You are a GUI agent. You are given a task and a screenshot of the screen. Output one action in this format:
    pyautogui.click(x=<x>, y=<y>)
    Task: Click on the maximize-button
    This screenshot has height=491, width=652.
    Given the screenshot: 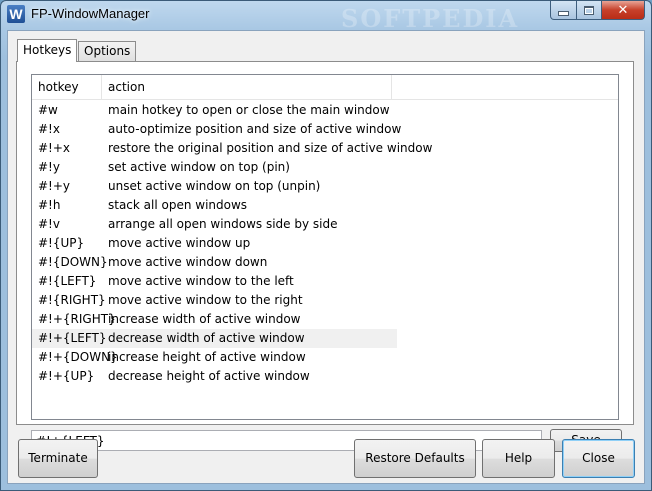 What is the action you would take?
    pyautogui.click(x=589, y=10)
    